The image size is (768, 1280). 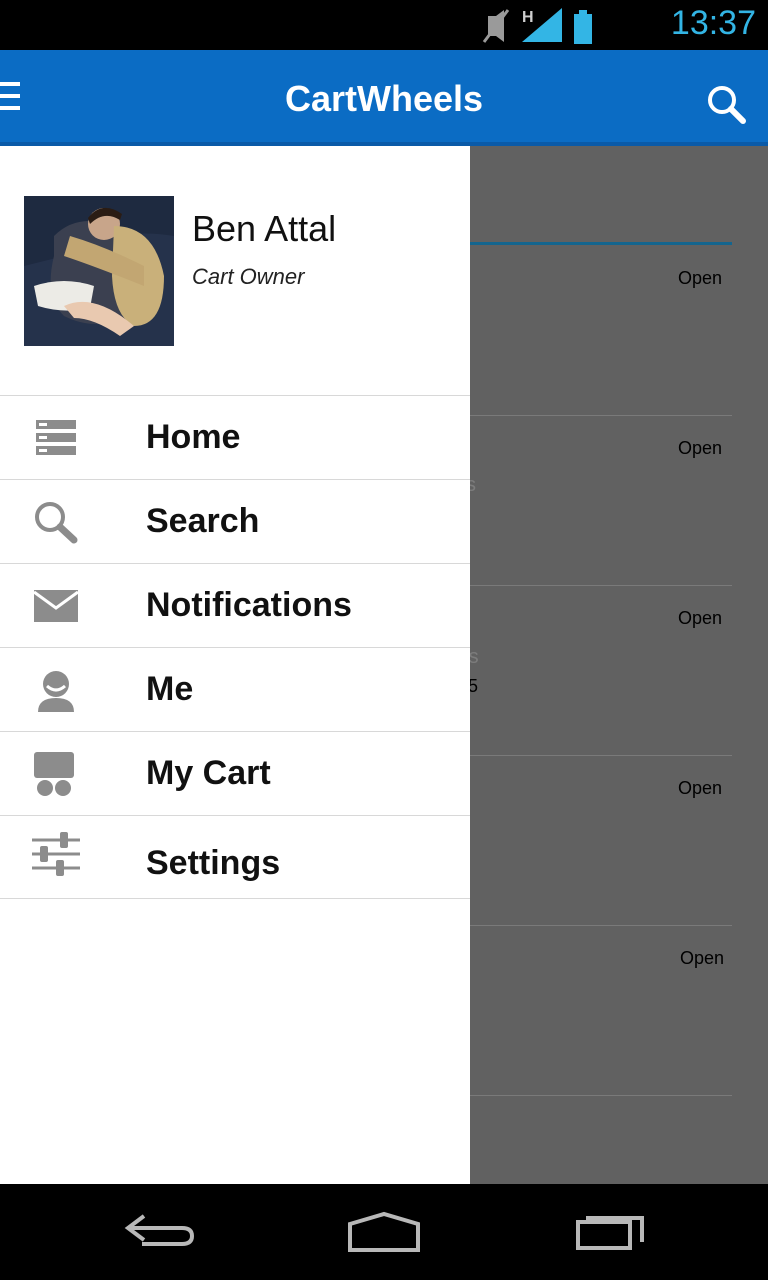 I want to click on system-nav-bar, so click(x=384, y=1232).